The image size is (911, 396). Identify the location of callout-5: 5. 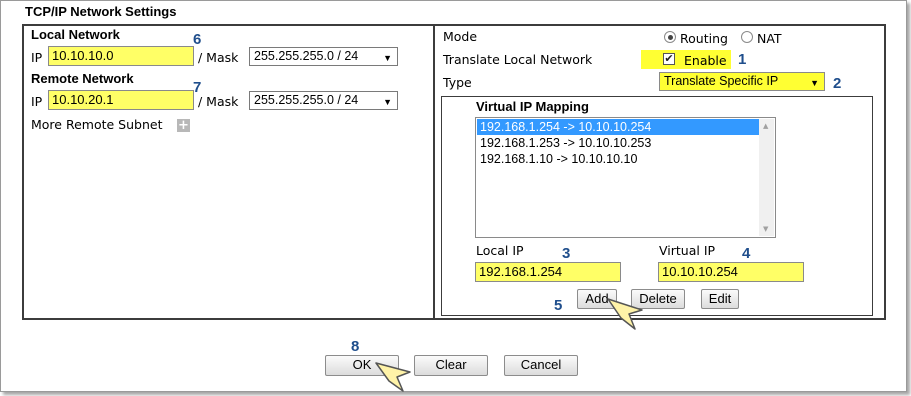
(558, 305).